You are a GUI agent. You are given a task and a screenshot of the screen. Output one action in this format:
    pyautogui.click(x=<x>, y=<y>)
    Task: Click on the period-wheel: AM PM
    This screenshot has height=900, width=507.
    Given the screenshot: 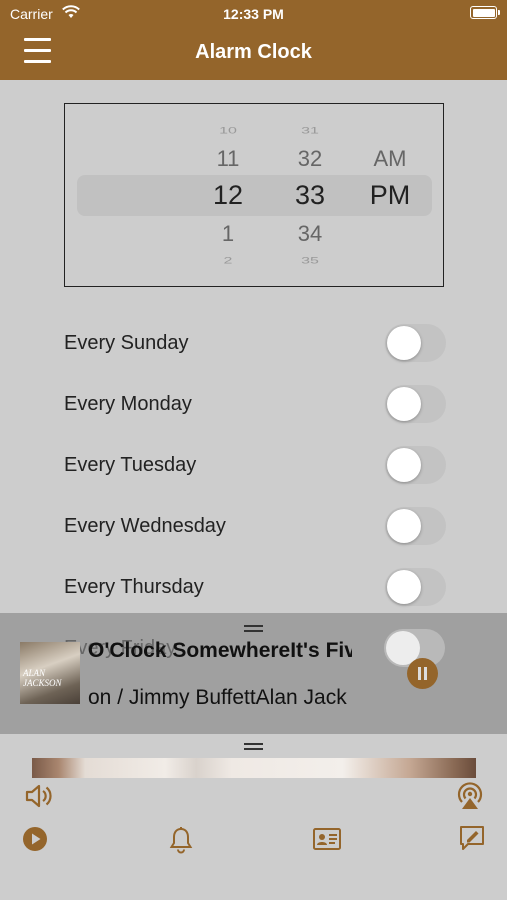 What is the action you would take?
    pyautogui.click(x=390, y=195)
    